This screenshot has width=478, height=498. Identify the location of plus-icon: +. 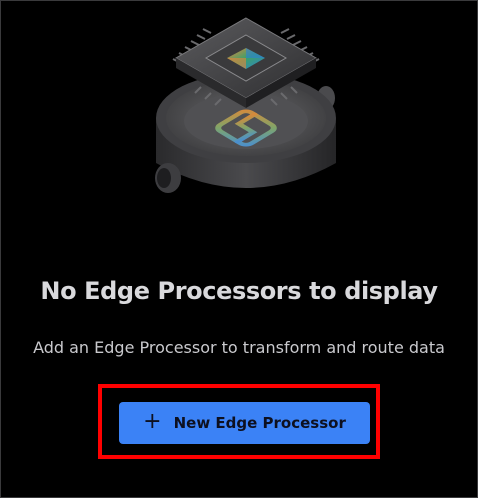
(152, 421).